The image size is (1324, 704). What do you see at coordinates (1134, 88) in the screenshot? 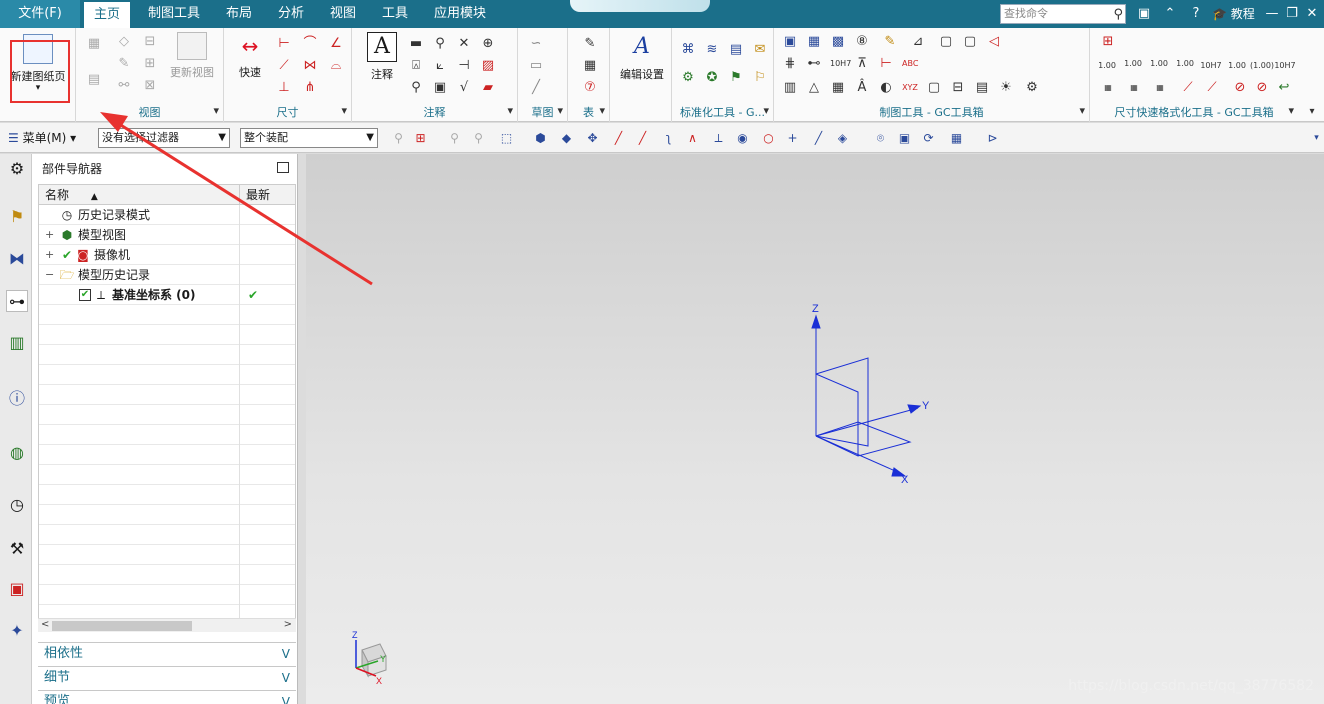
I see `fmt-tool-3-icon: ▦` at bounding box center [1134, 88].